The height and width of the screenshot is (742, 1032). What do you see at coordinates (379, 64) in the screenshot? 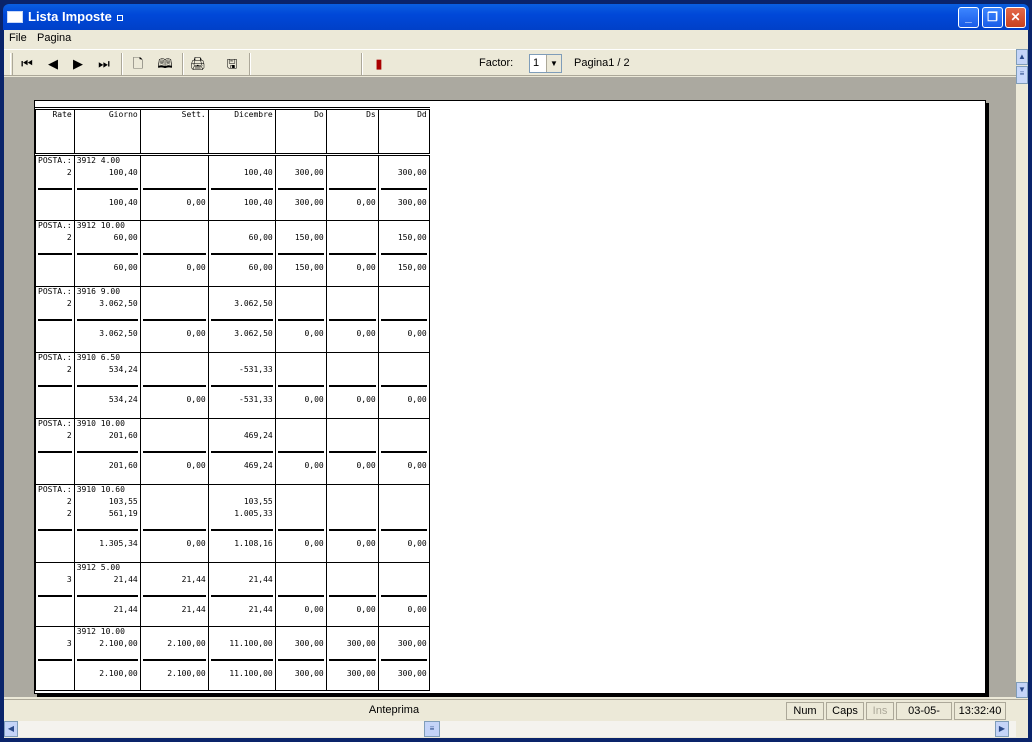
I see `exit-door-icon: ▮` at bounding box center [379, 64].